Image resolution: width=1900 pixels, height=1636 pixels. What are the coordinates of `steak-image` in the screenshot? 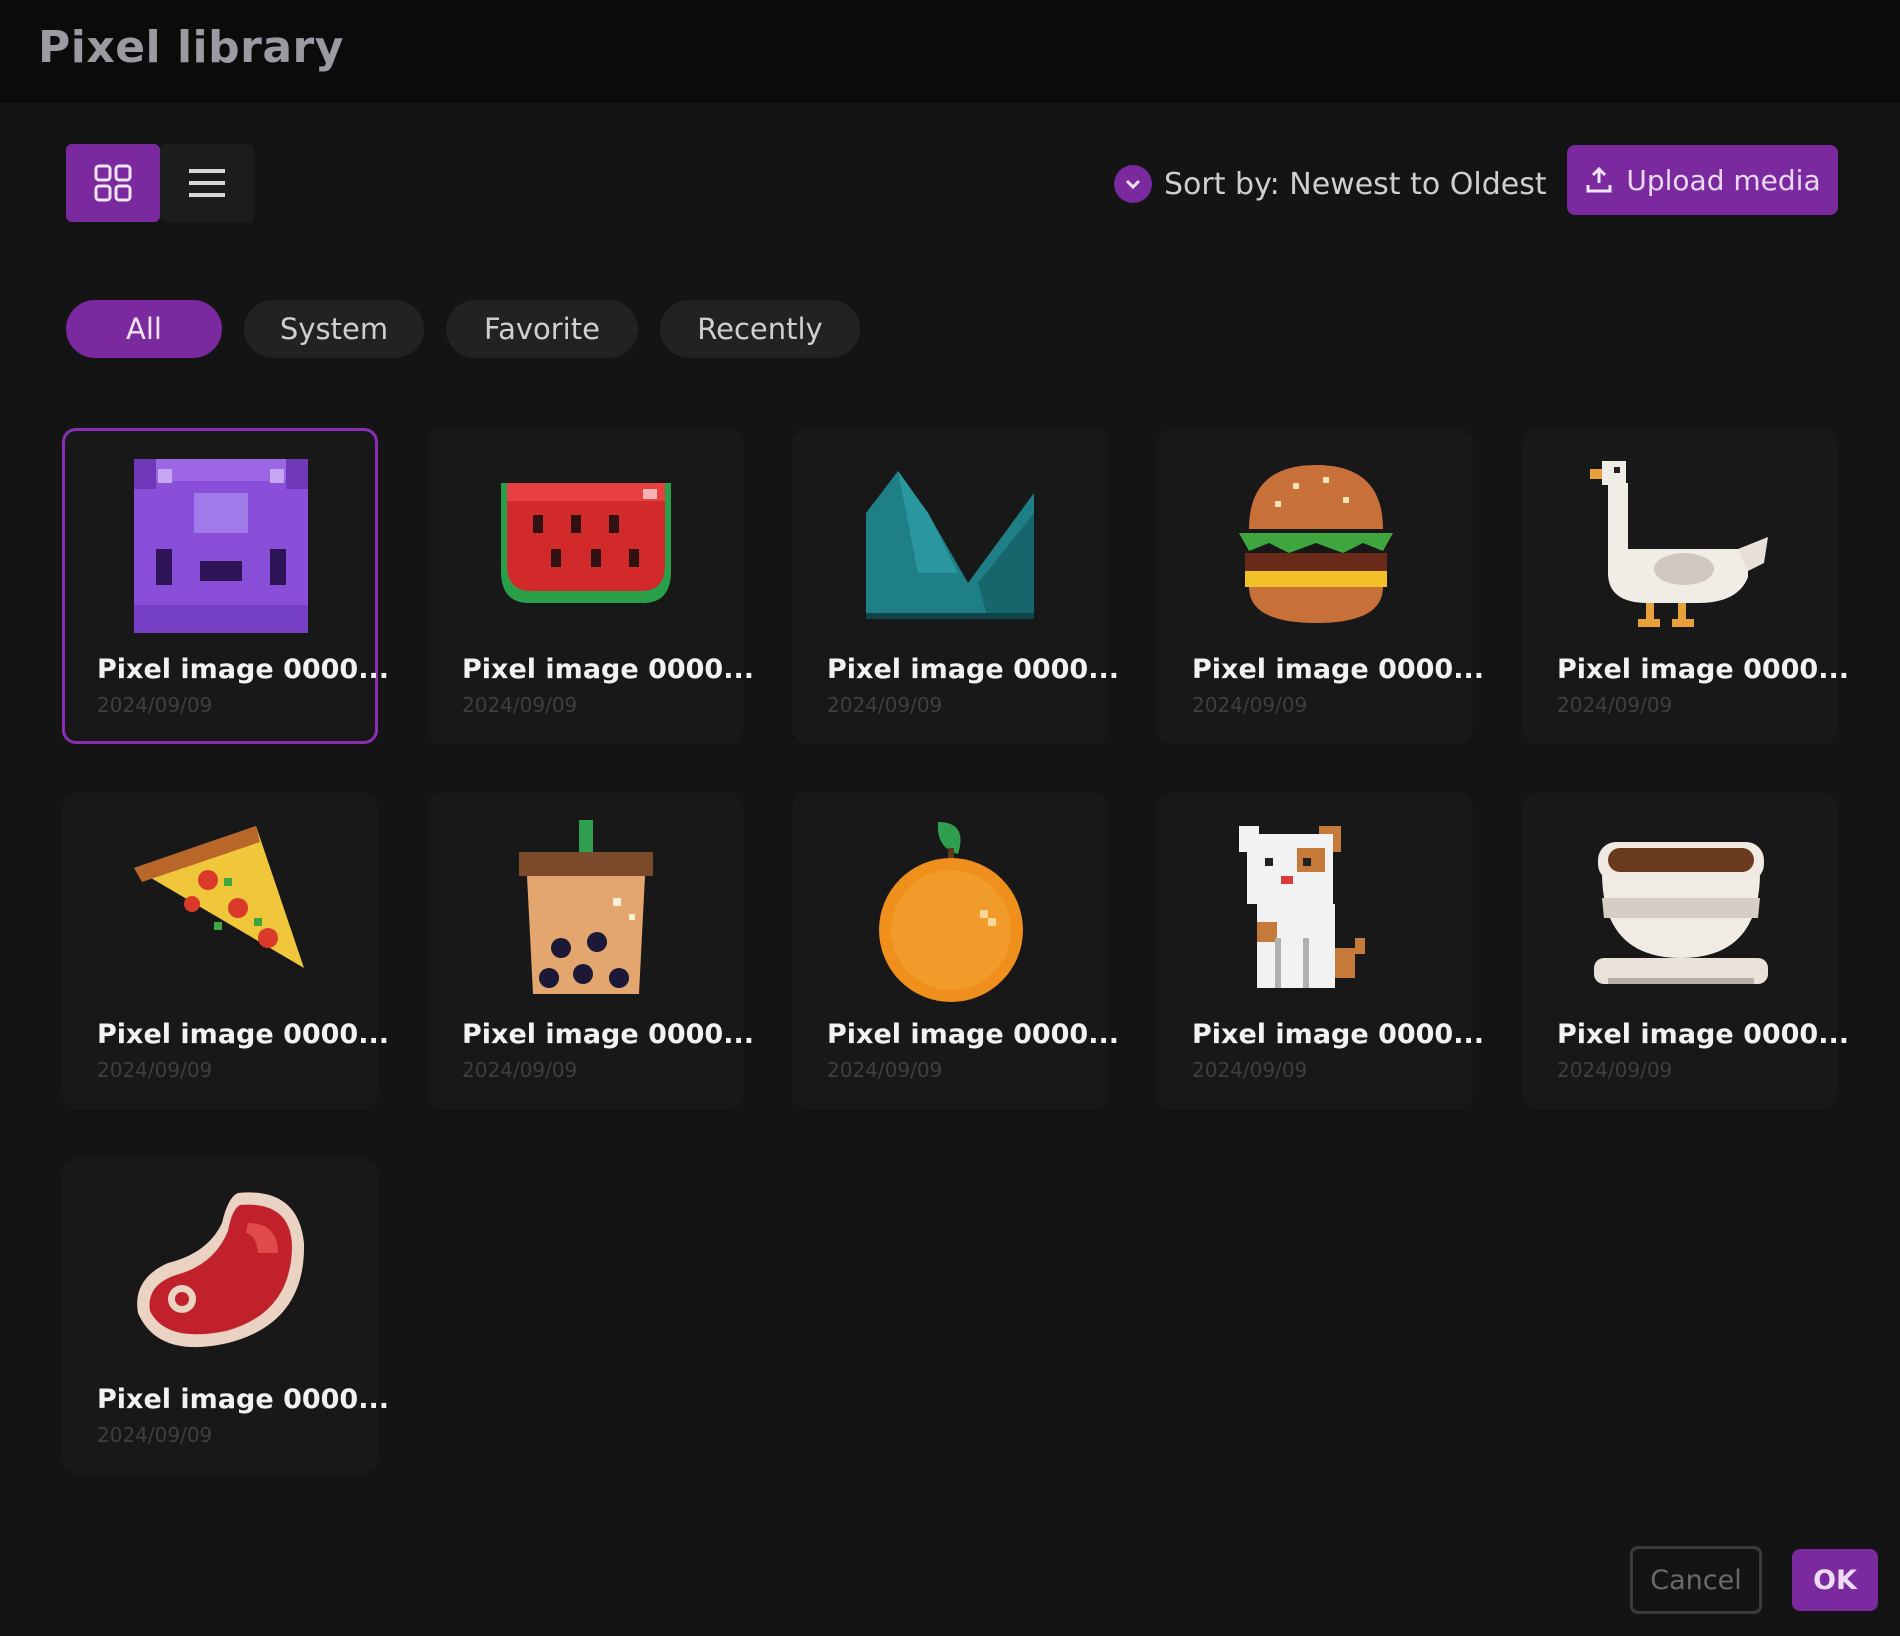 It's located at (221, 1270).